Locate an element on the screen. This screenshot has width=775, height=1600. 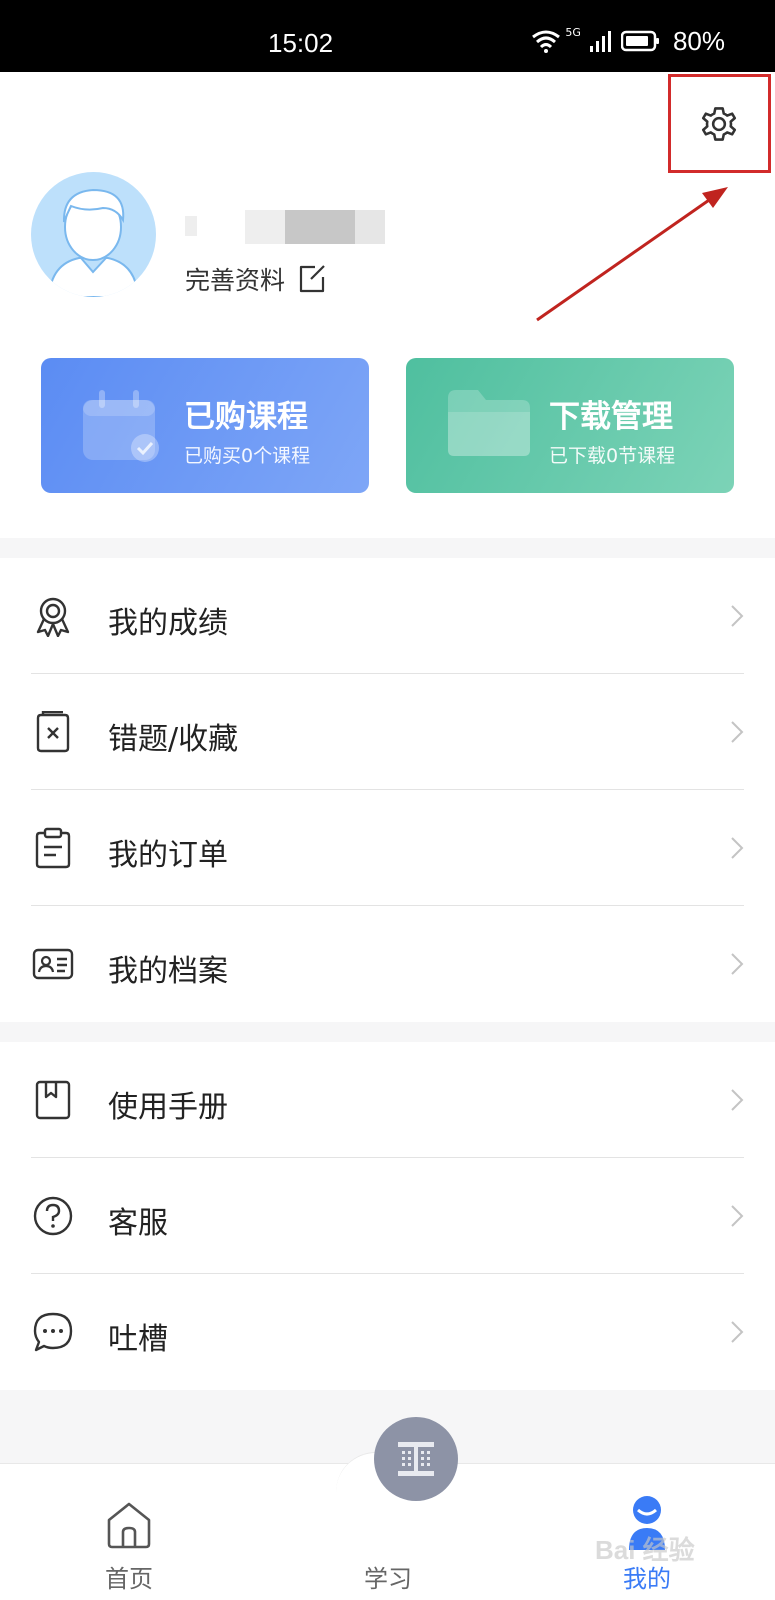
tab-label: 学习 is located at coordinates (388, 1579).